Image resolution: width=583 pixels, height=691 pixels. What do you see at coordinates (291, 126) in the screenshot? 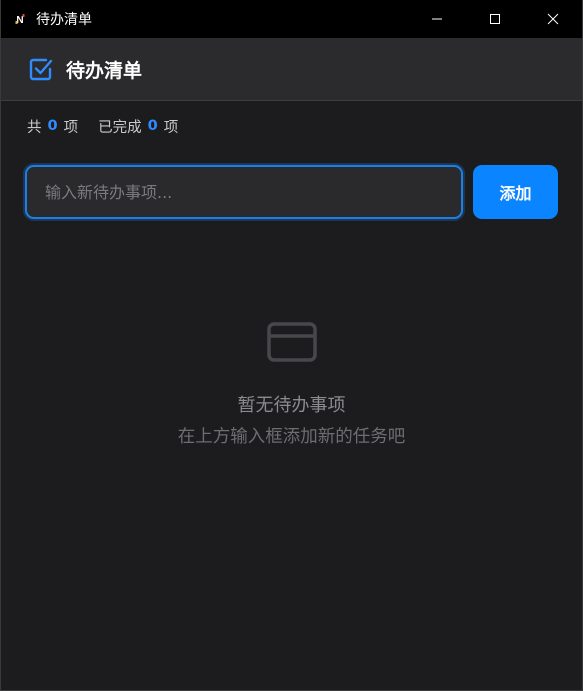
I see `stats-bar: 共 0 项 已完成 0 项` at bounding box center [291, 126].